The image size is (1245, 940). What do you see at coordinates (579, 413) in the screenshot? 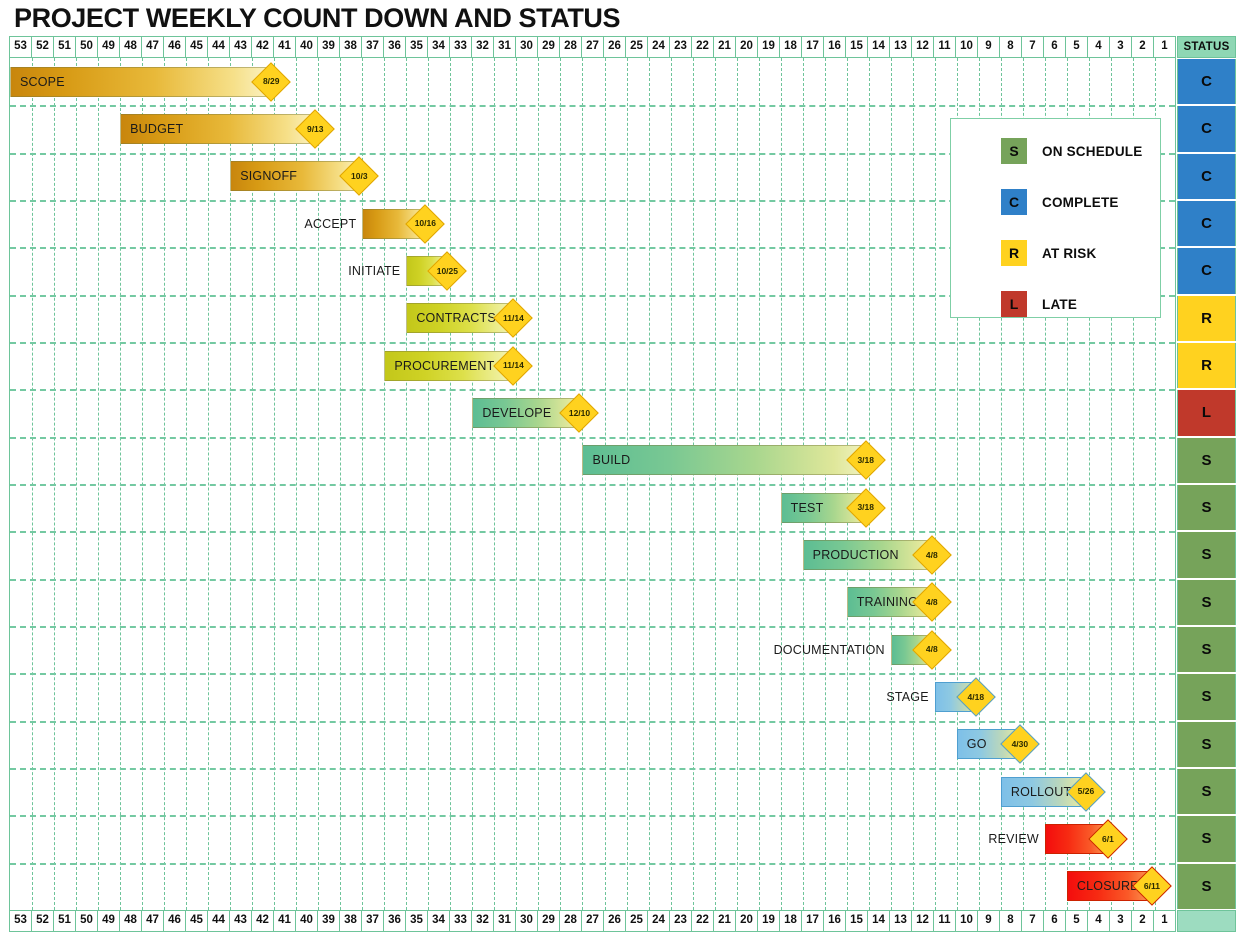
I see `milestone-diamond: 12/10` at bounding box center [579, 413].